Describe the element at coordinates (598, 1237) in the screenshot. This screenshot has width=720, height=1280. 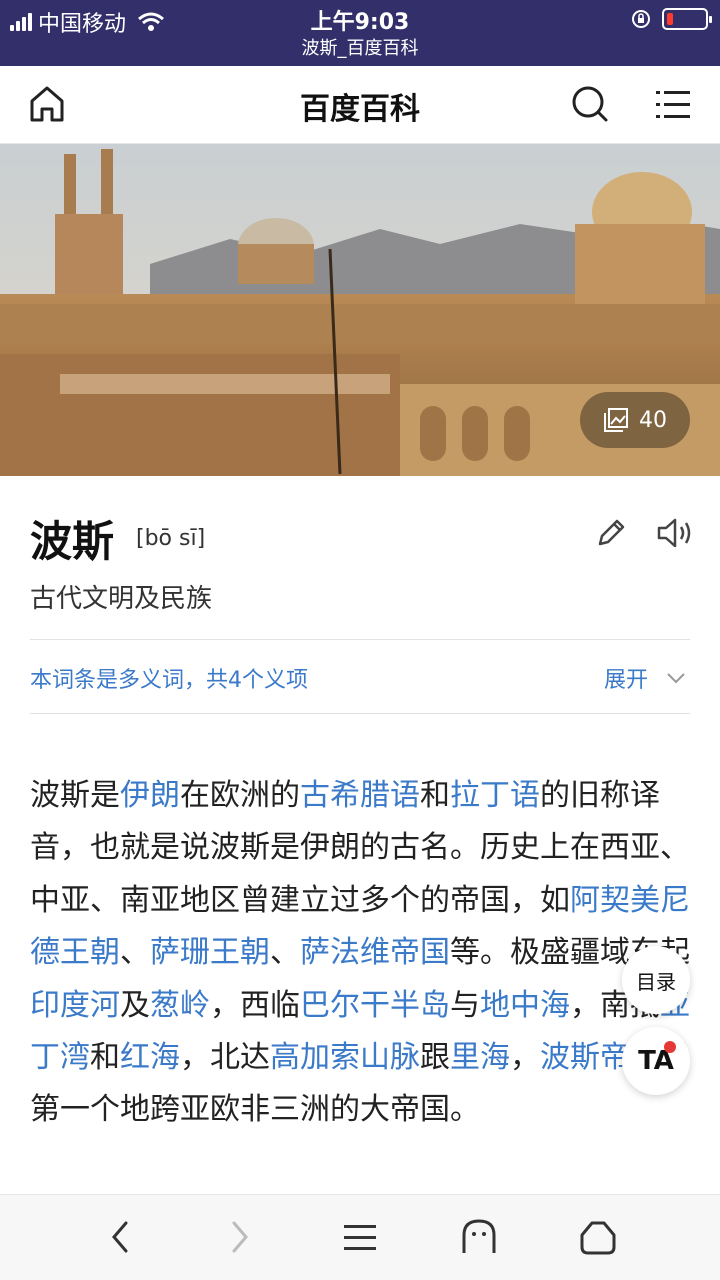
I see `home-tab-icon` at that location.